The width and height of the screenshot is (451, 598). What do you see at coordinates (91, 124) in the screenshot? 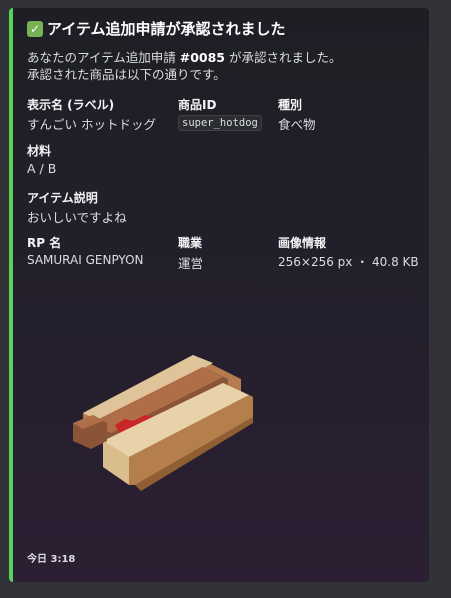
I see `field-display-name-value: すんごい ホットドッグ` at bounding box center [91, 124].